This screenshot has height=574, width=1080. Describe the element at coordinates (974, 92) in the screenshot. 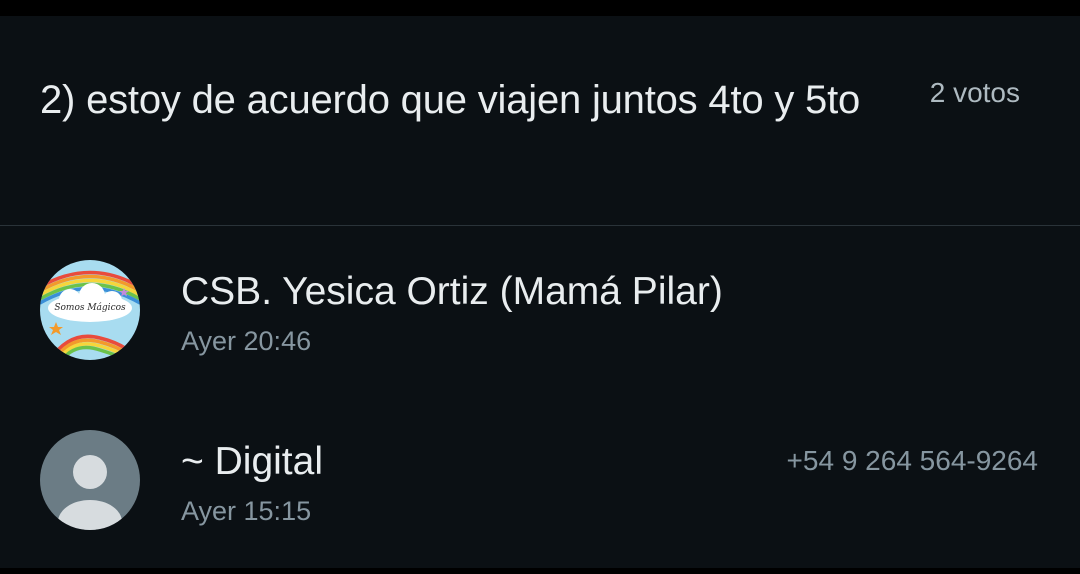

I see `vote-count: 2 votos` at that location.